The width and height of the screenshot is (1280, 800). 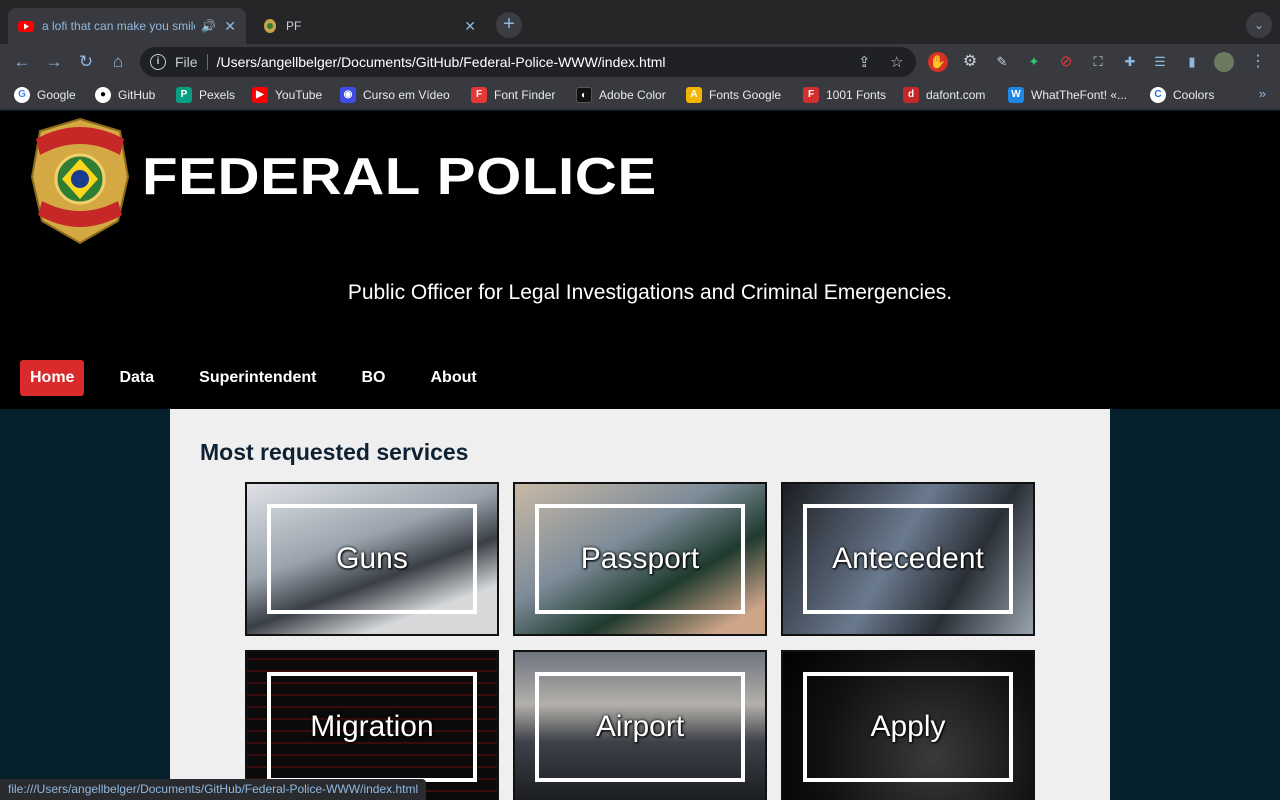 I want to click on dafont-icon: d, so click(x=911, y=95).